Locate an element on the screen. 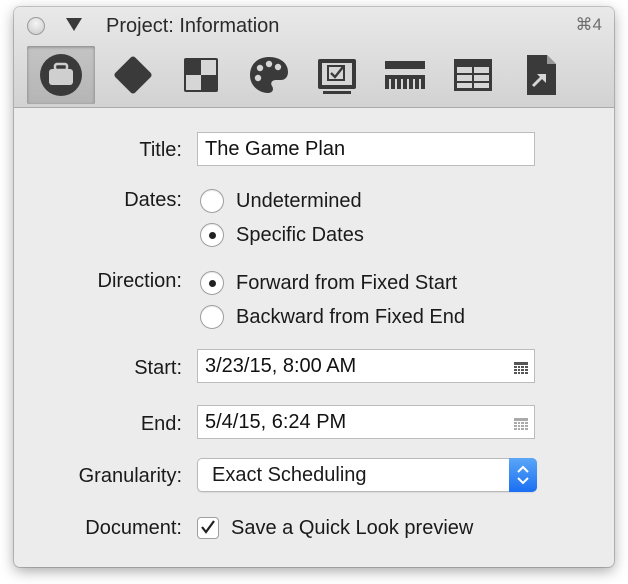 This screenshot has width=628, height=584. tool-columns is located at coordinates (473, 75).